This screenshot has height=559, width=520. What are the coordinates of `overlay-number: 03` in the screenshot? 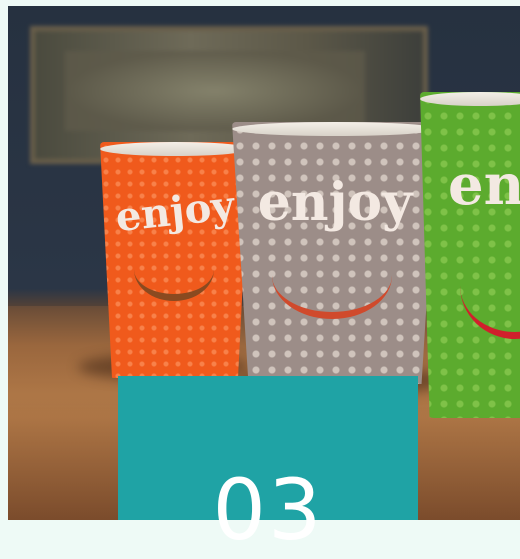 It's located at (268, 510).